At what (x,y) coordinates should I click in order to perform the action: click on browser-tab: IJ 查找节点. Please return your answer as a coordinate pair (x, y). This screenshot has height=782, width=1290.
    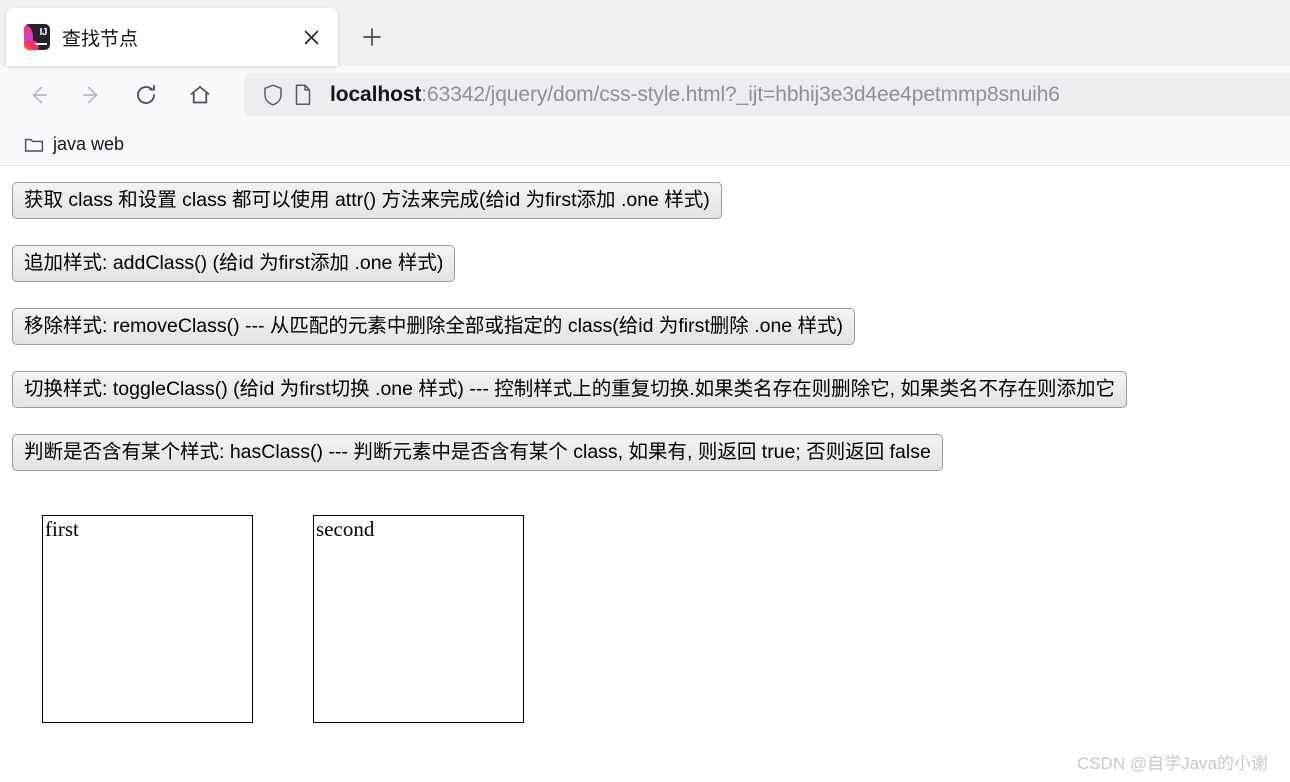
    Looking at the image, I should click on (172, 37).